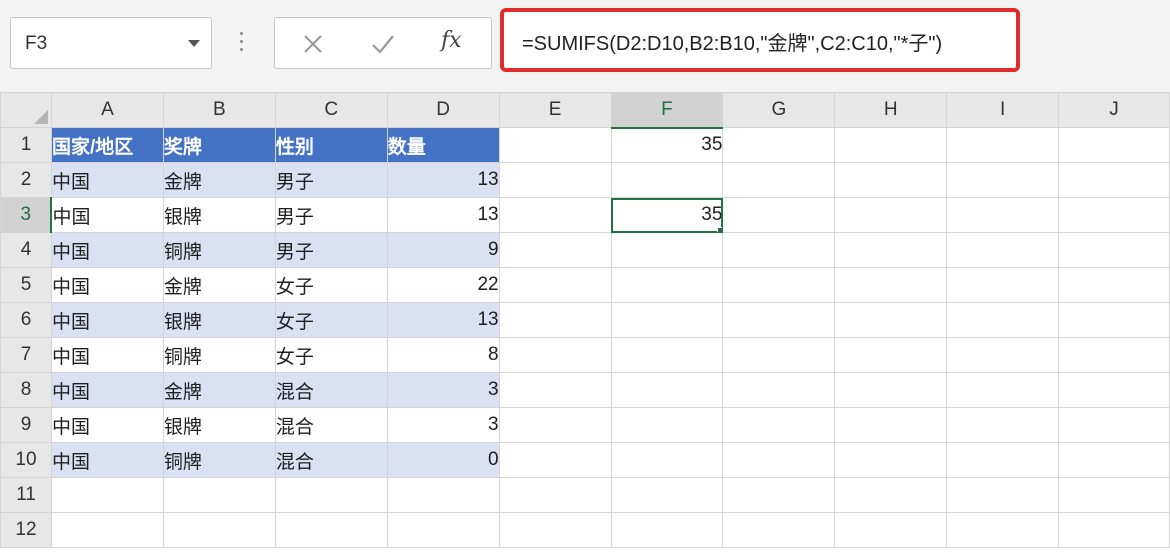 The height and width of the screenshot is (558, 1170). I want to click on cell-e1, so click(555, 145).